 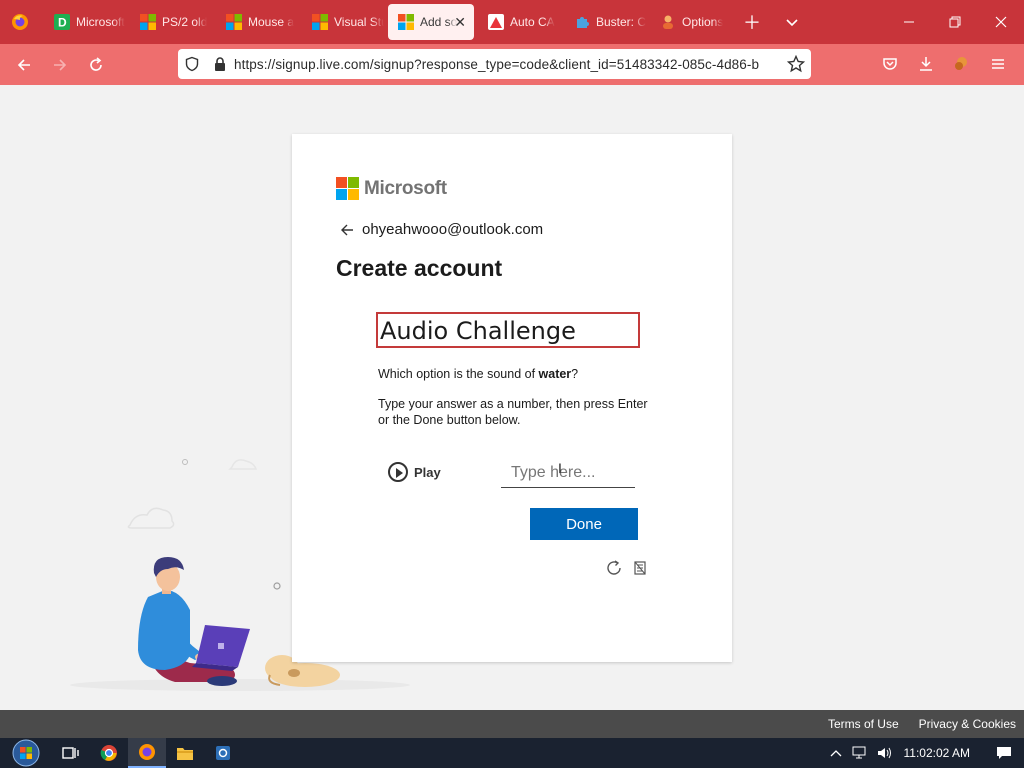 I want to click on tab-mouse: Mouse a, so click(x=257, y=22).